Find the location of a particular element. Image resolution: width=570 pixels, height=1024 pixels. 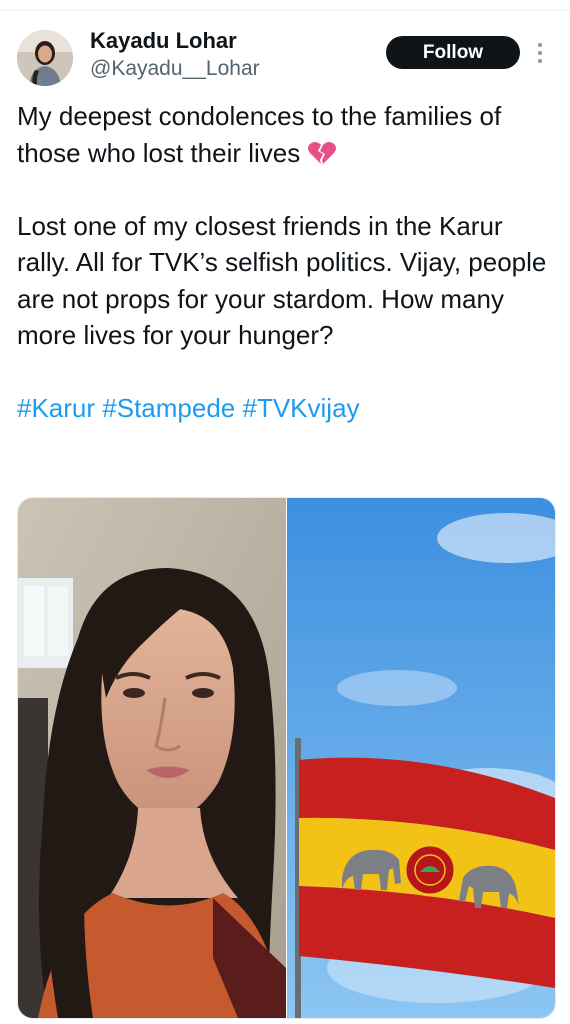

avatar-image is located at coordinates (45, 58).